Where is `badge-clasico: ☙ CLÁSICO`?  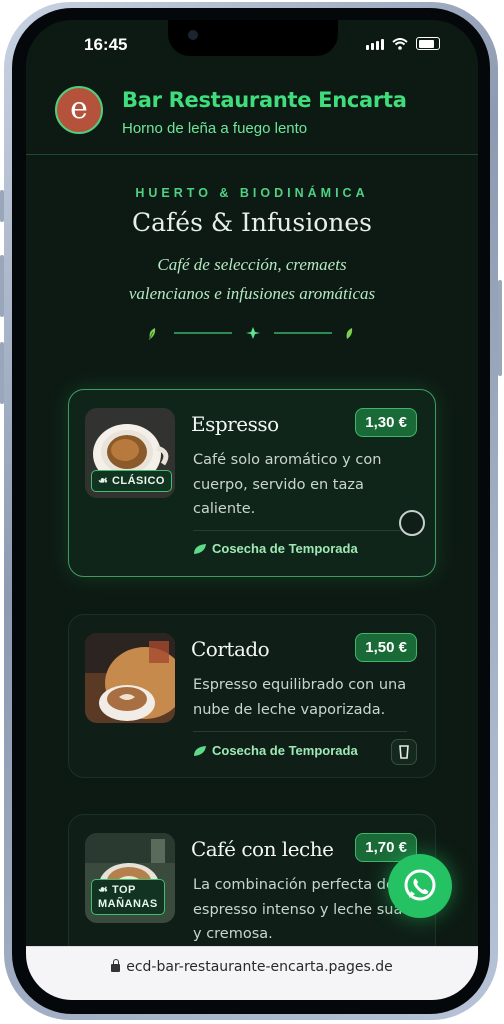 badge-clasico: ☙ CLÁSICO is located at coordinates (131, 481).